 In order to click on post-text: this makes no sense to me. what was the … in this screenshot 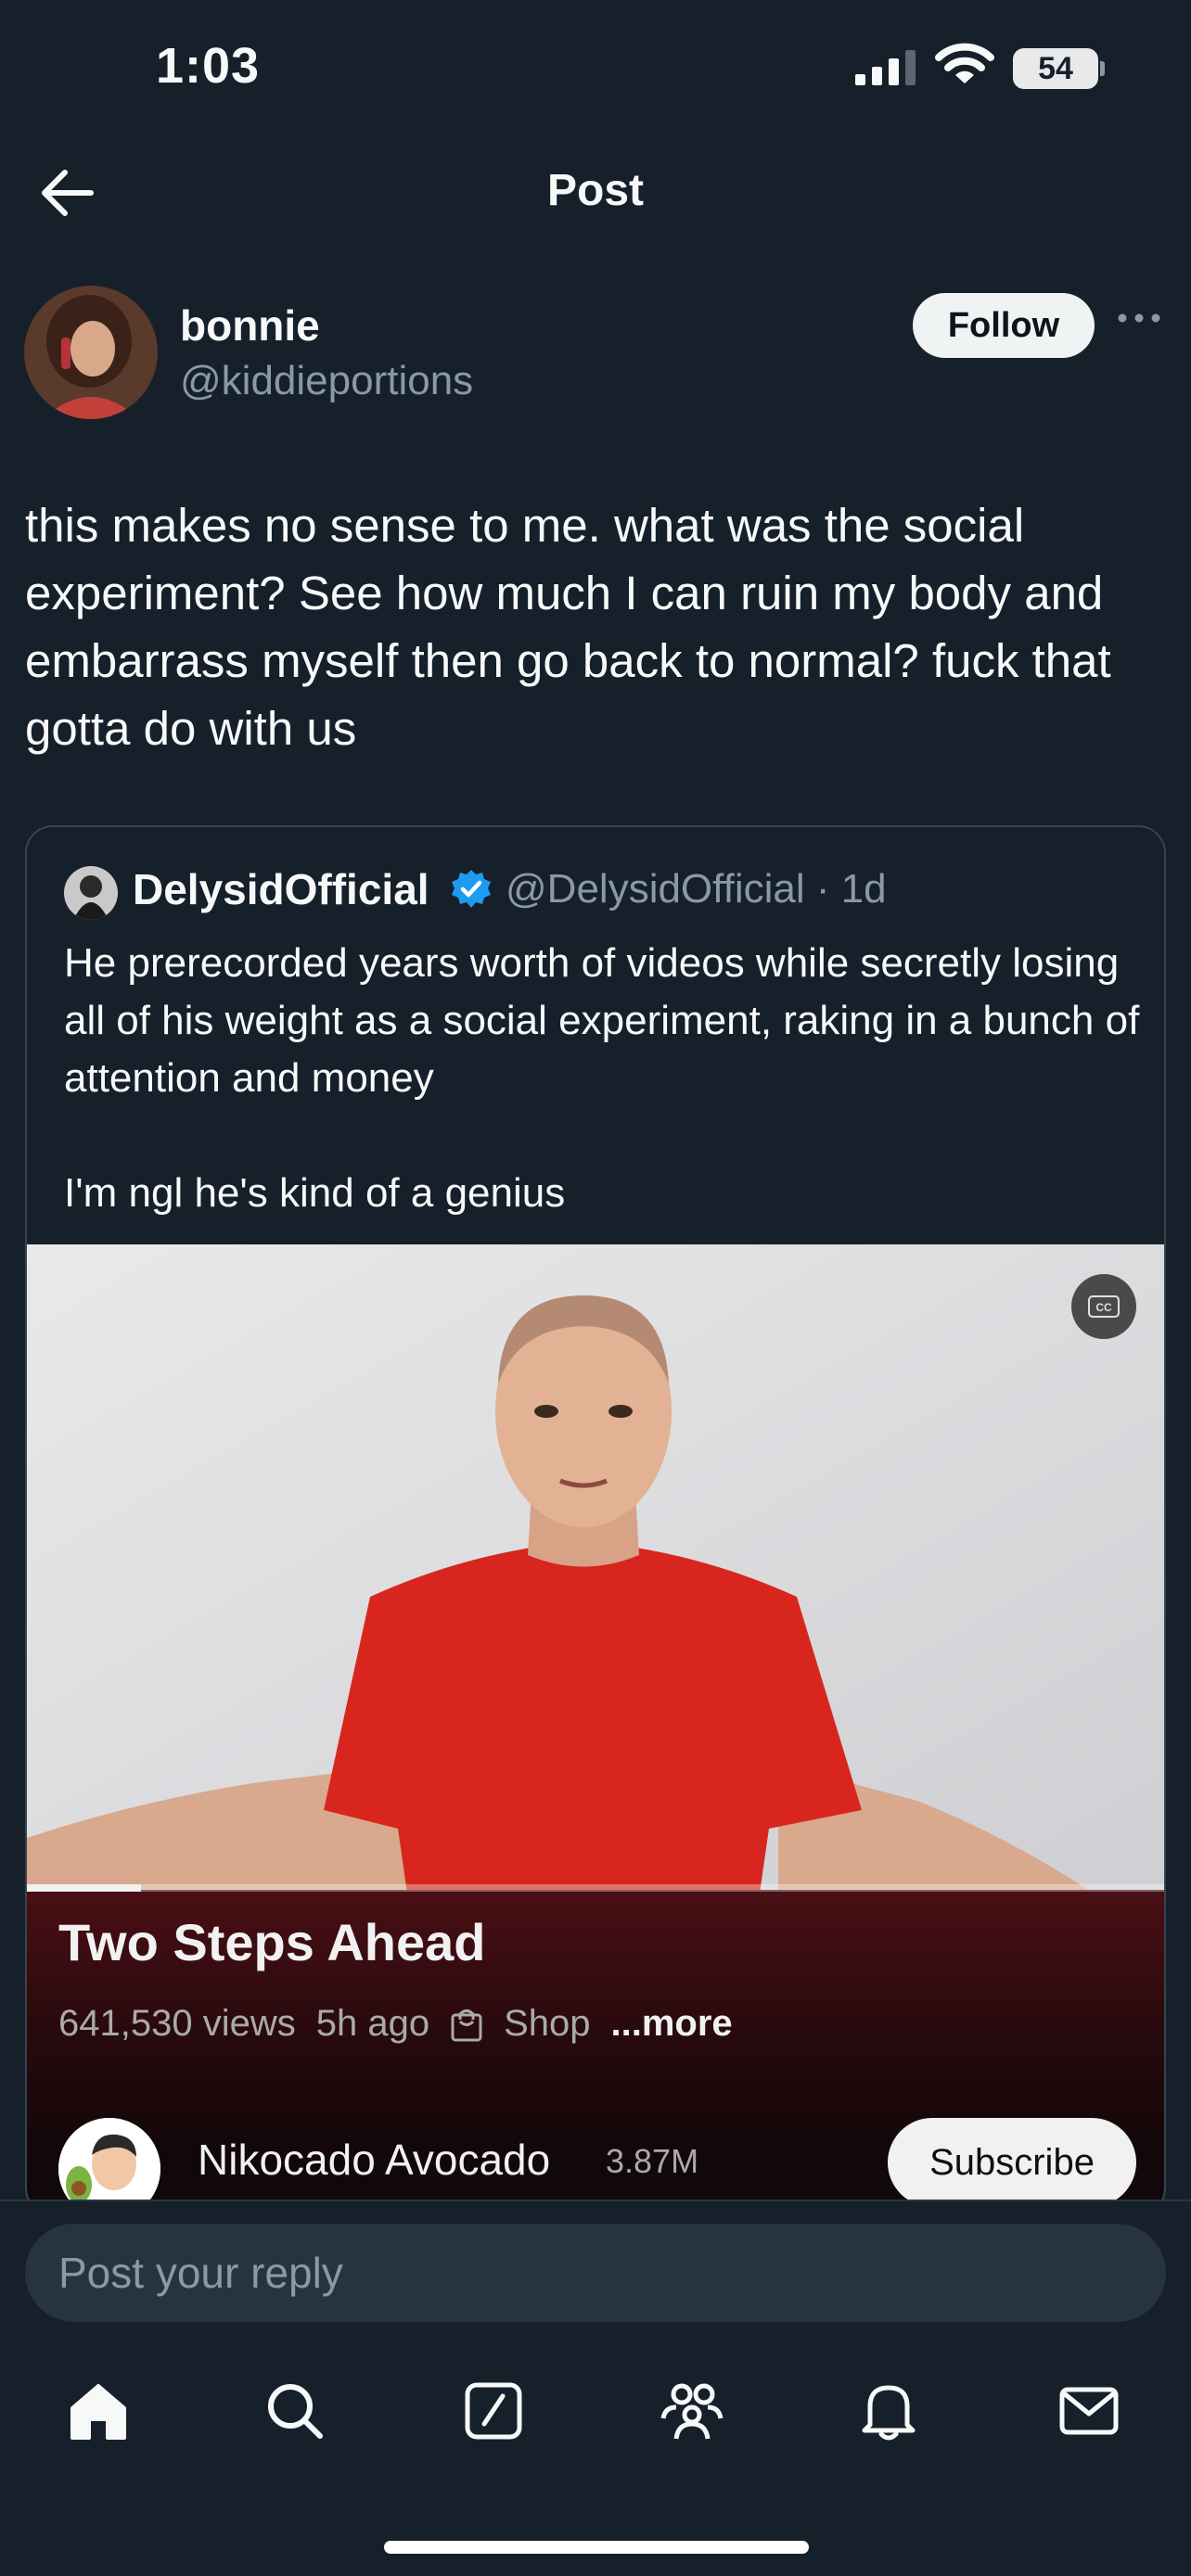, I will do `click(568, 627)`.